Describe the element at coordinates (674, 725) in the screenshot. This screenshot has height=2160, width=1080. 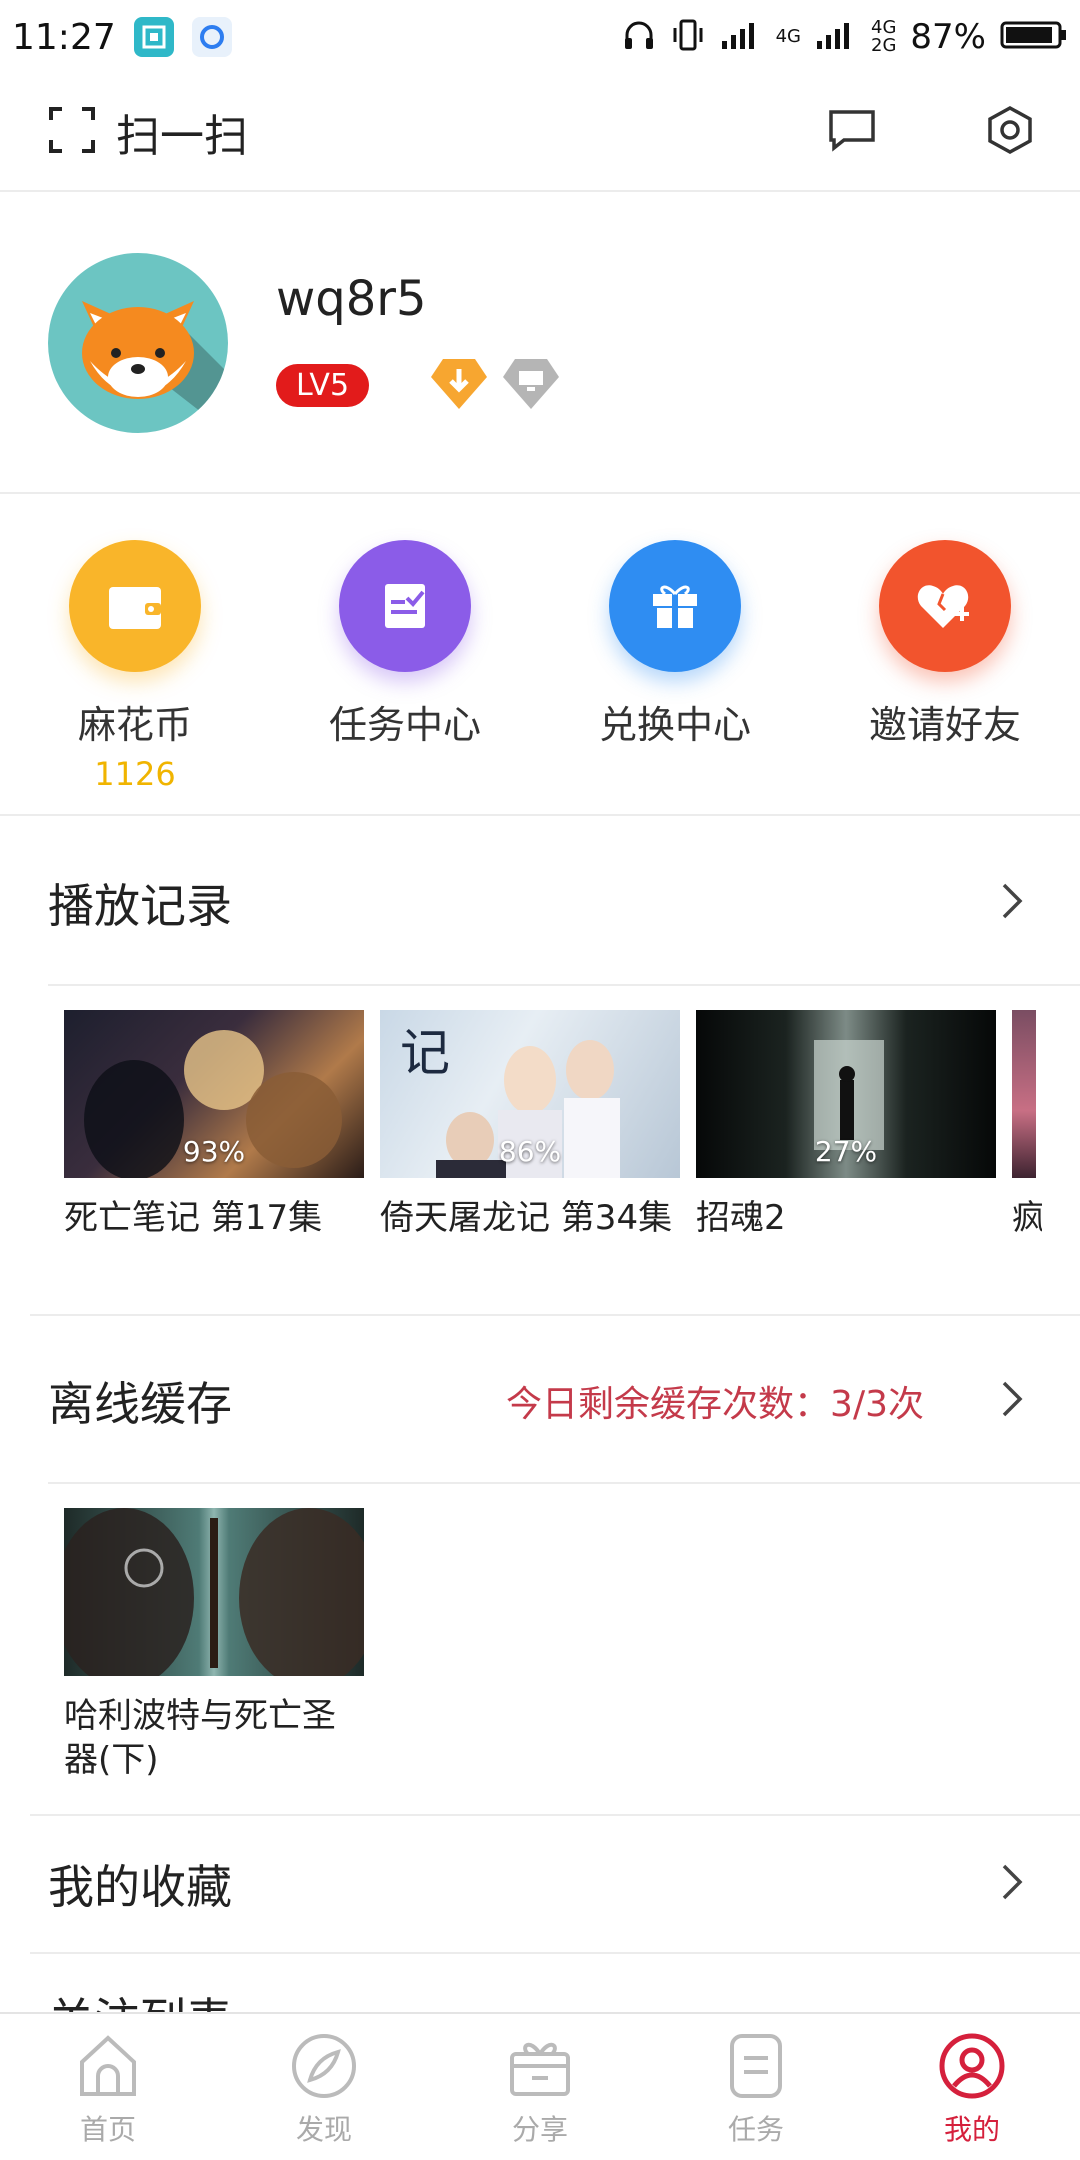
I see `quick-label-exchange: 兑换中心` at that location.